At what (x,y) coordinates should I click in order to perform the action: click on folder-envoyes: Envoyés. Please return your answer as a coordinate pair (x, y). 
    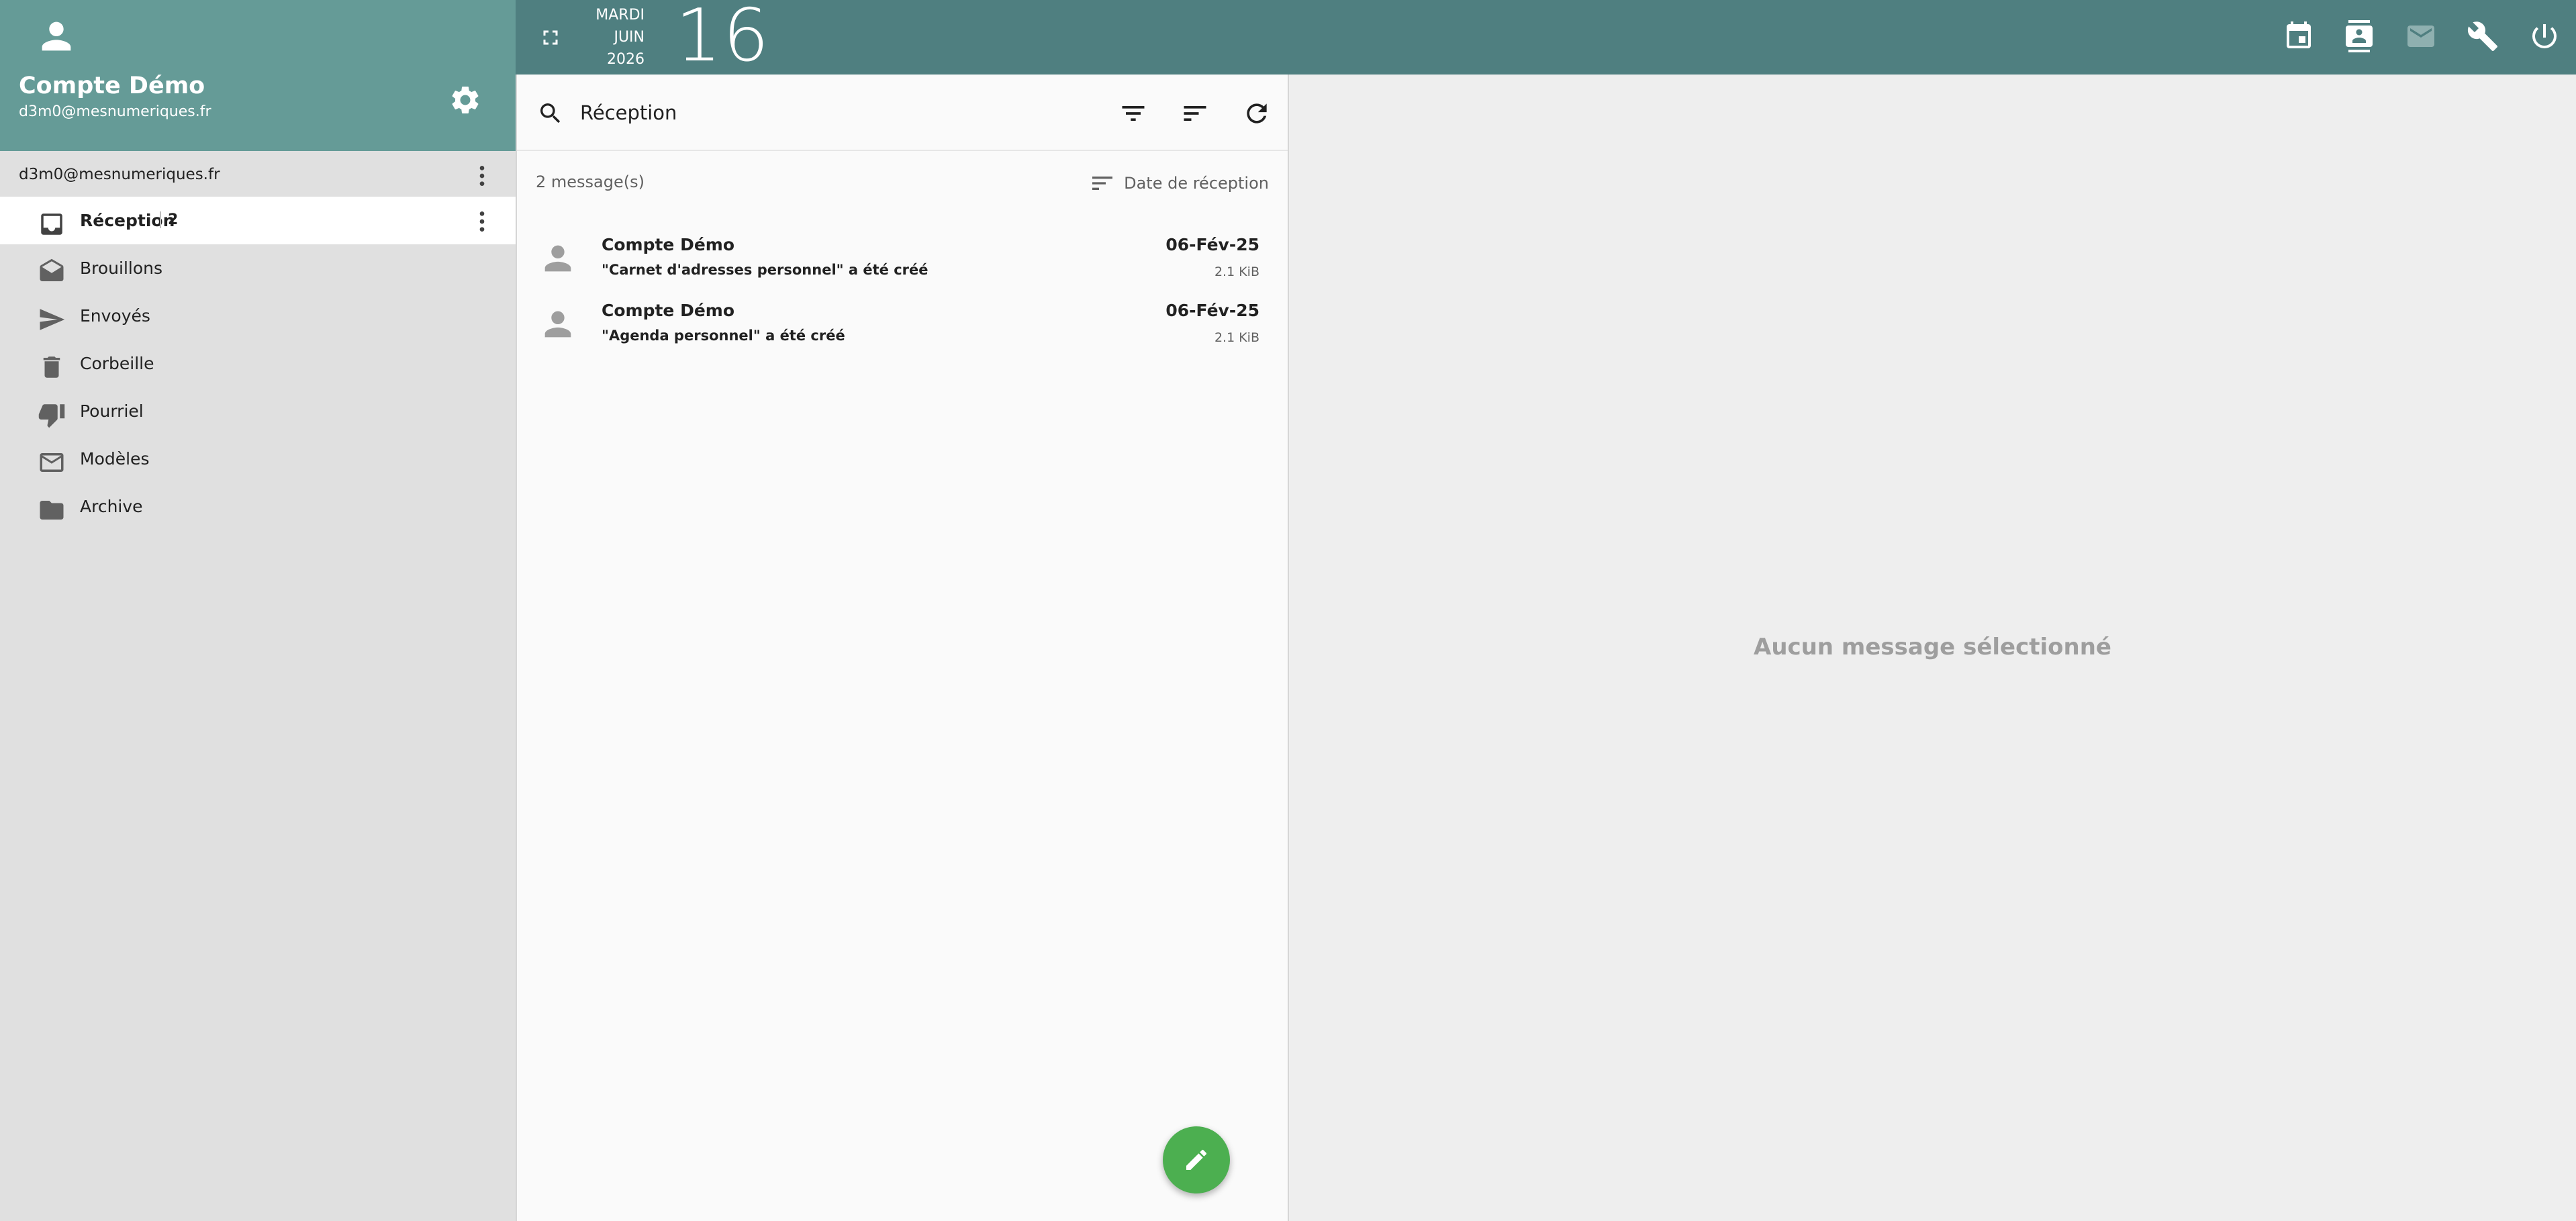
    Looking at the image, I should click on (258, 316).